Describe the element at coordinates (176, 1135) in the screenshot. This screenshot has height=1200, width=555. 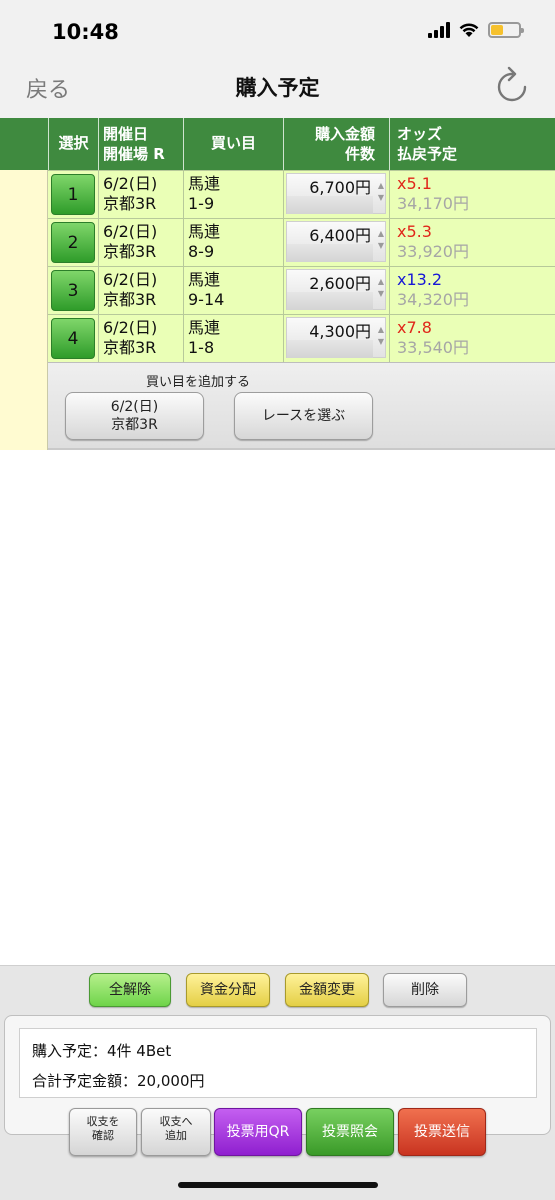
I see `add-to-balance-line2: 追加` at that location.